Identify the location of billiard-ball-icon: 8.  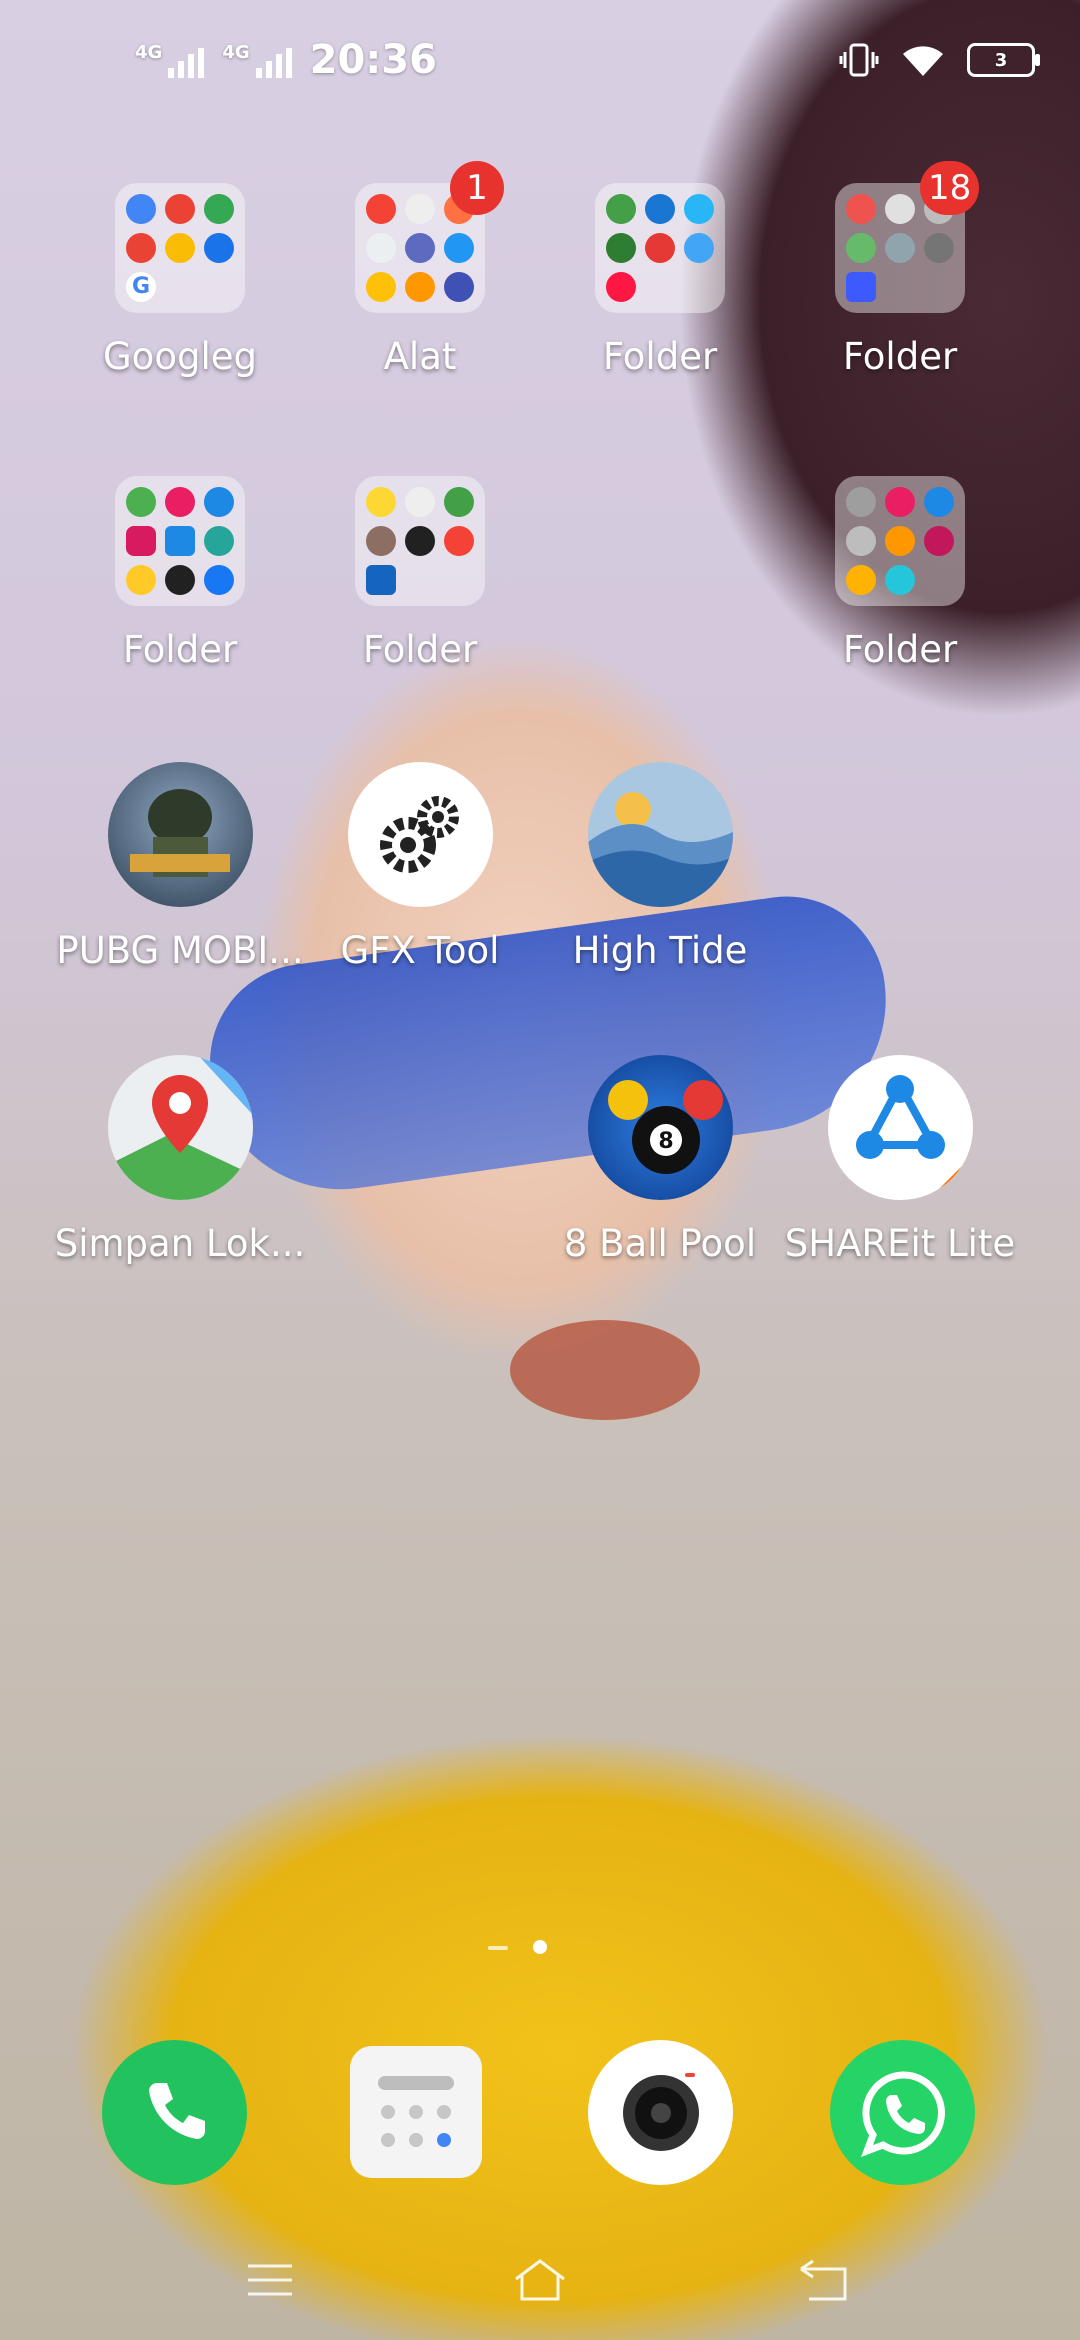
(660, 1127).